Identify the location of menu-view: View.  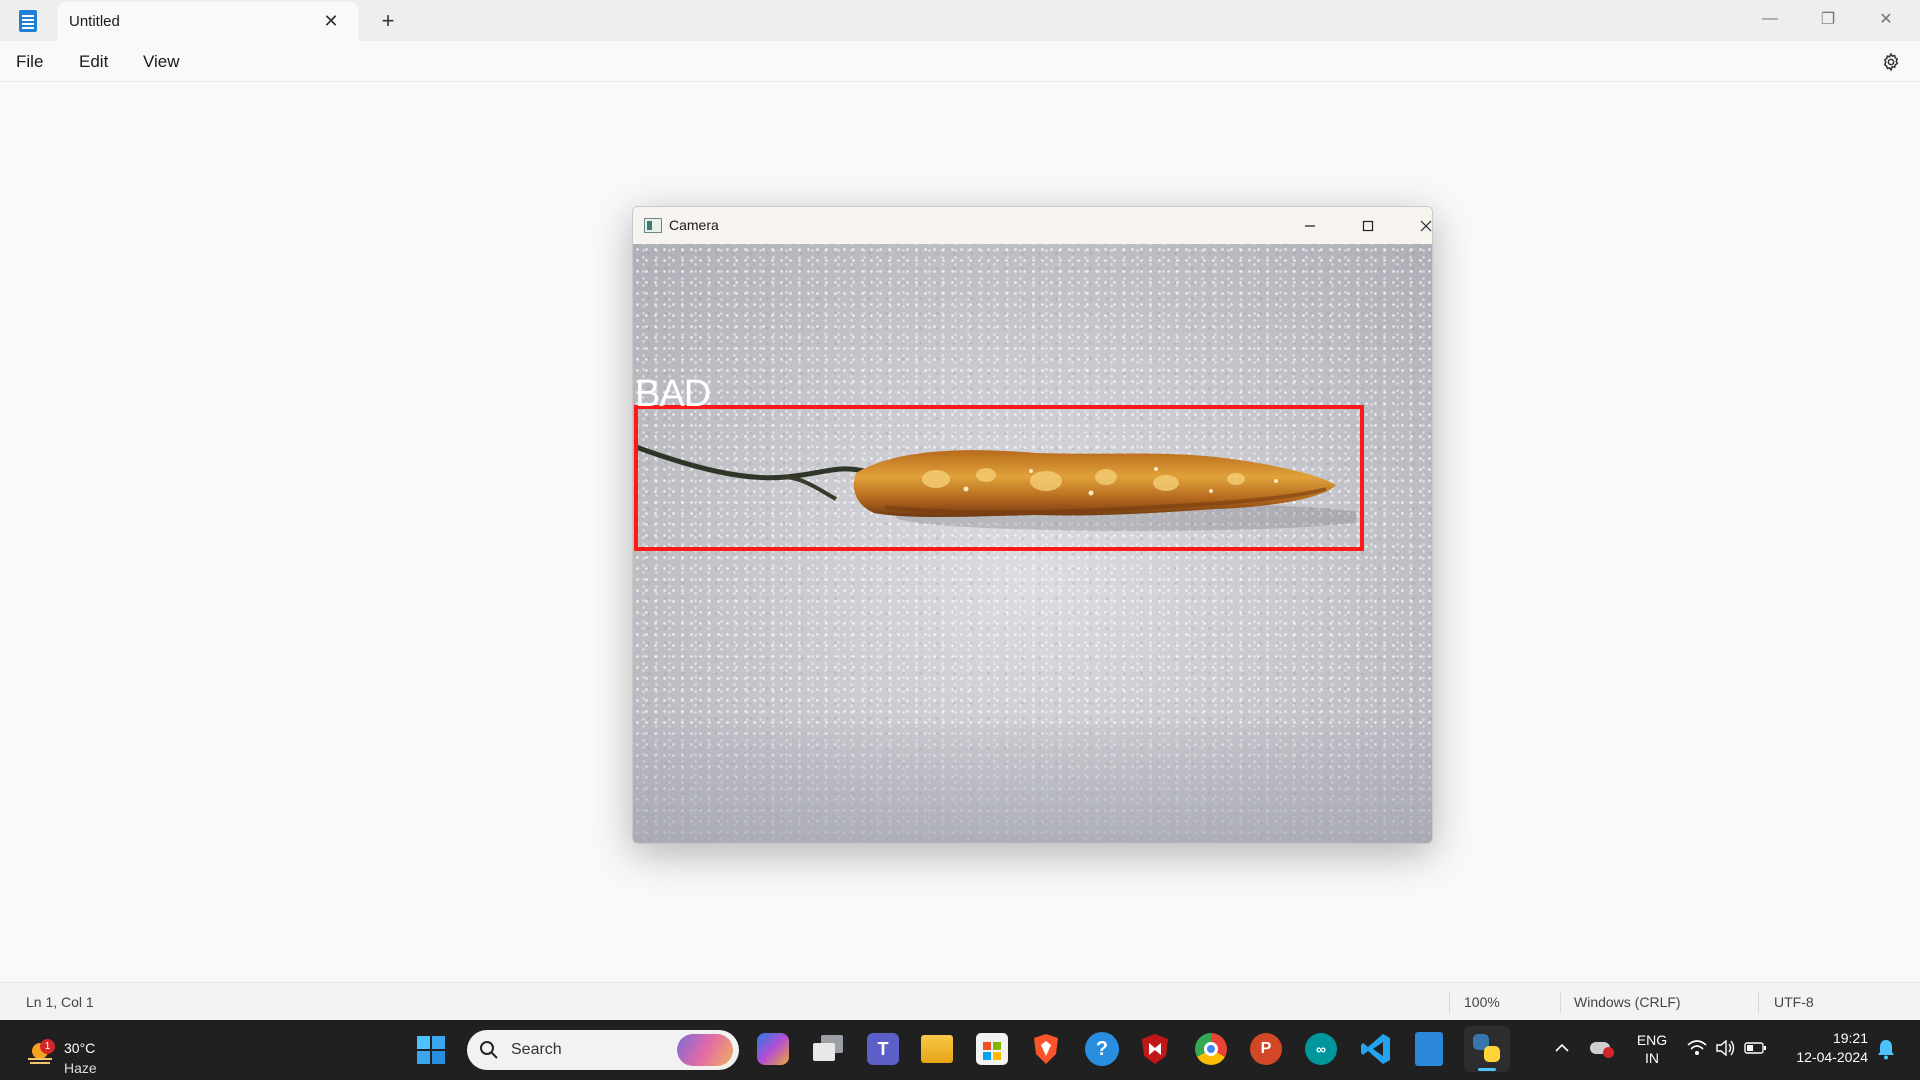
(161, 62).